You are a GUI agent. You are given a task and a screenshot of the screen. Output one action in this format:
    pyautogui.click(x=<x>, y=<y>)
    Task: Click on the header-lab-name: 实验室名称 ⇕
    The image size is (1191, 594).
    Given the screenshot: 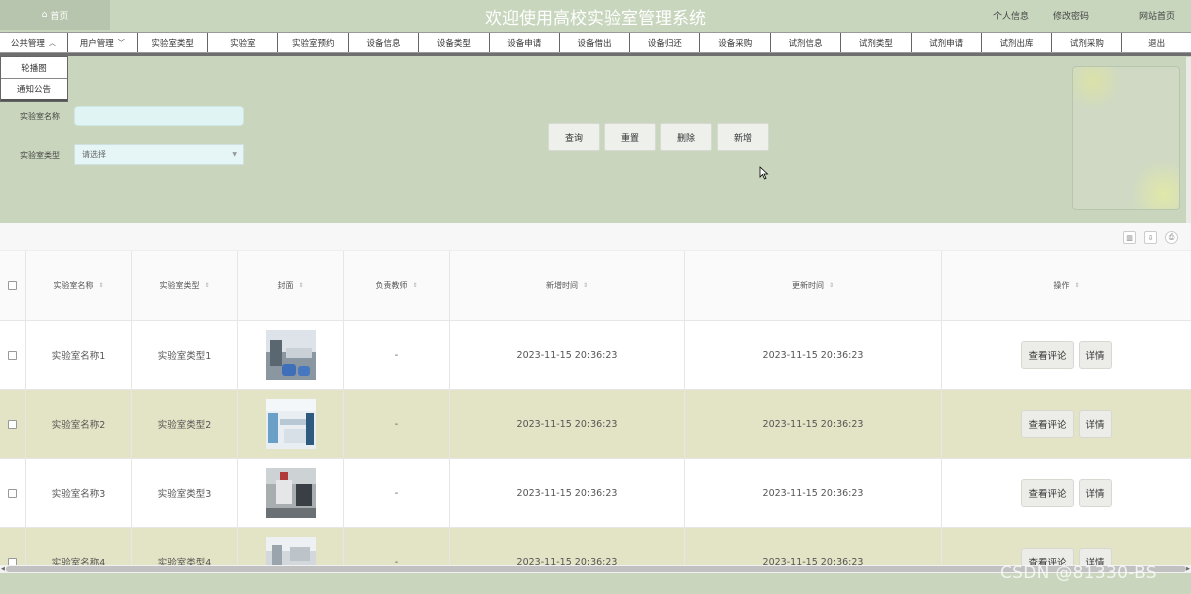 What is the action you would take?
    pyautogui.click(x=79, y=285)
    